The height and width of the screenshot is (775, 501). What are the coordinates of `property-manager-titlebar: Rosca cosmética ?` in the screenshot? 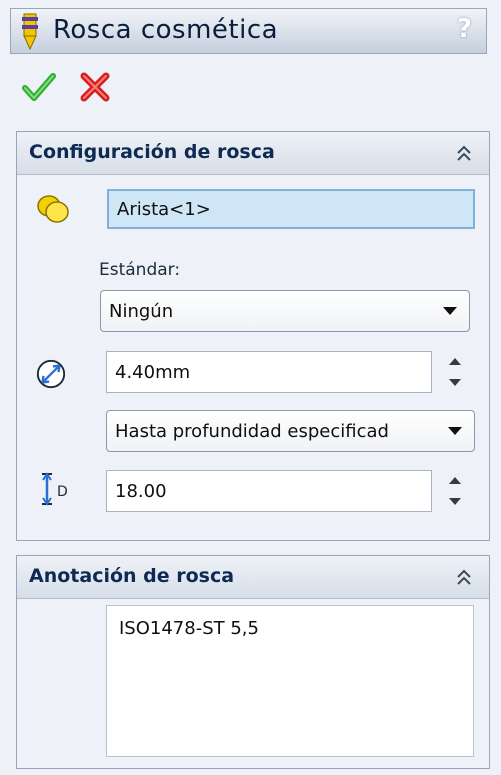 It's located at (248, 31).